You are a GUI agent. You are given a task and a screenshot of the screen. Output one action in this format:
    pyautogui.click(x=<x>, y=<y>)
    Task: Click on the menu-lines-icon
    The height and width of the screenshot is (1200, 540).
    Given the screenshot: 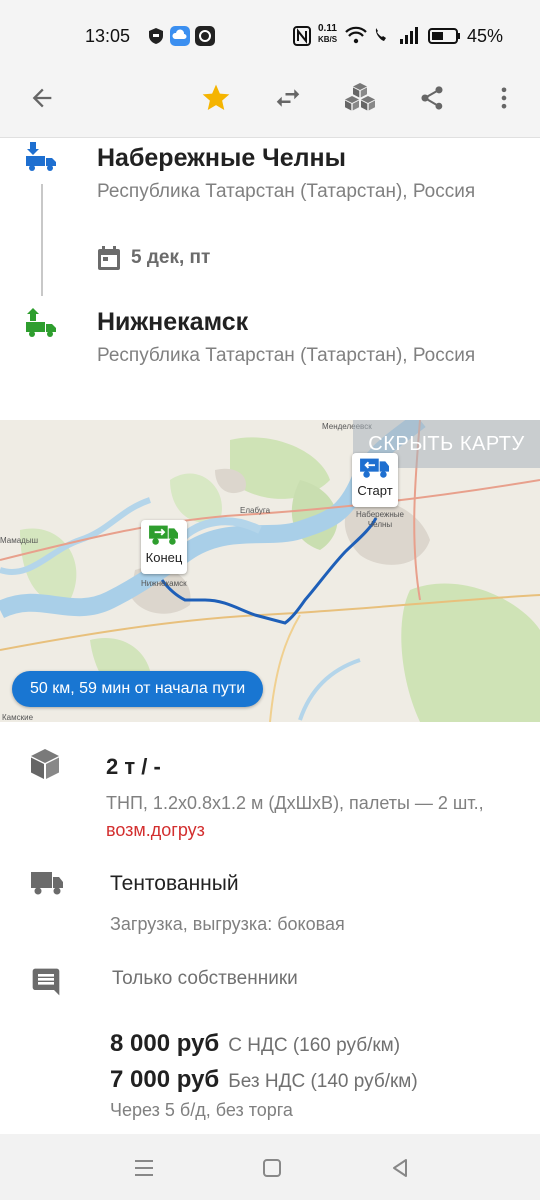 What is the action you would take?
    pyautogui.click(x=144, y=1168)
    